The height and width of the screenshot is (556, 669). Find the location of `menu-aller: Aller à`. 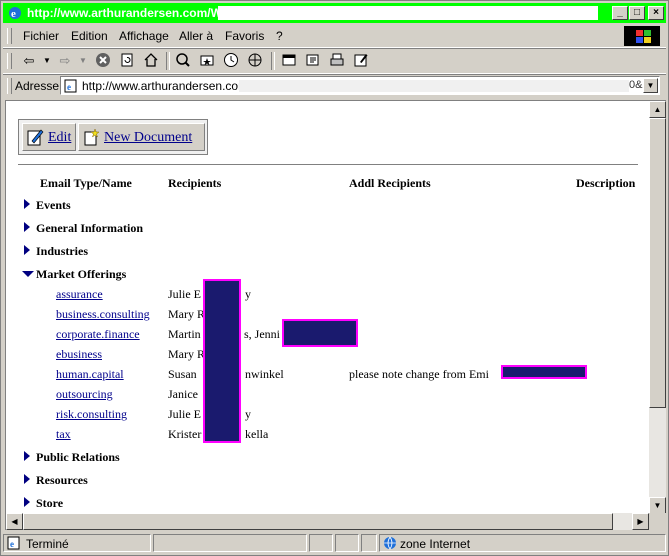

menu-aller: Aller à is located at coordinates (196, 36).